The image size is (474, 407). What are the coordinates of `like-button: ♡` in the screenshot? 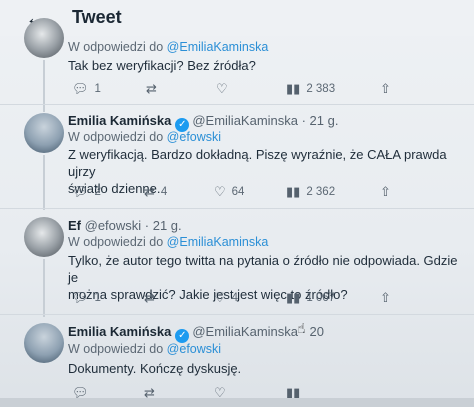 It's located at (222, 89).